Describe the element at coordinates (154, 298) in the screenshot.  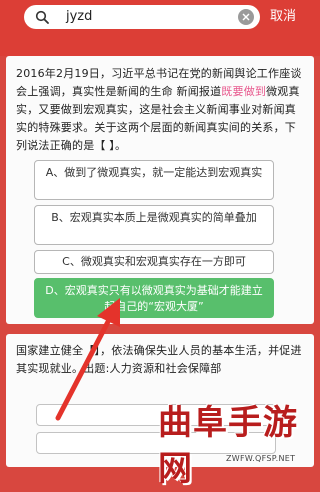
I see `option-d-correct: D、宏观真实只有以微观真实为基础才能建立起自己的“宏观大厦”` at that location.